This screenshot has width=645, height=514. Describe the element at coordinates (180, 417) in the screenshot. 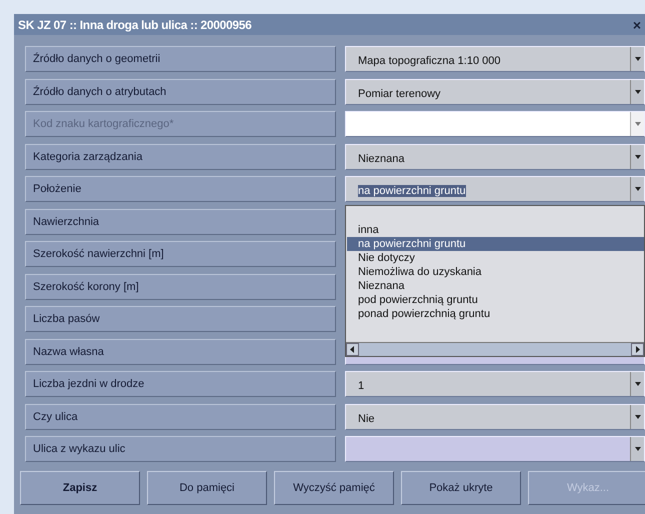

I see `field-label: Czy ulica` at that location.